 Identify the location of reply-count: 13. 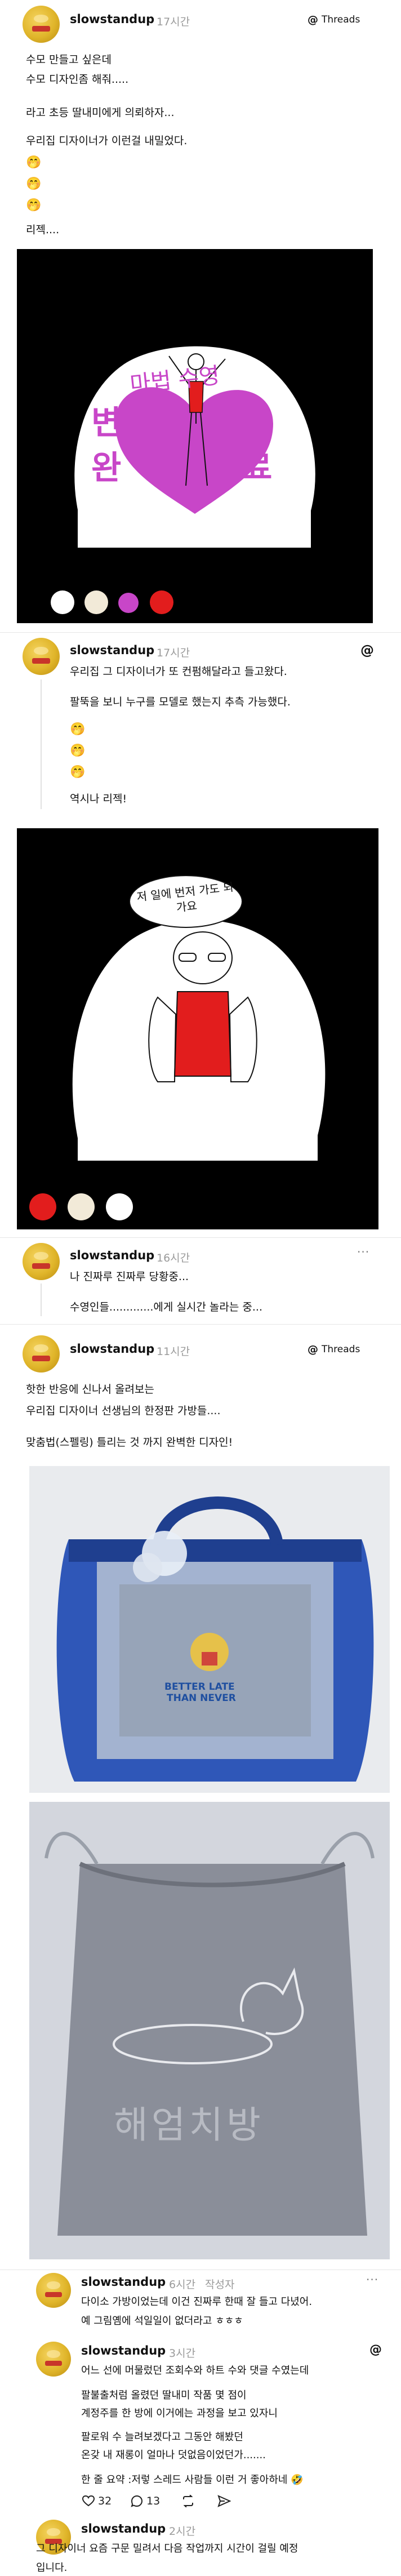
(153, 2501).